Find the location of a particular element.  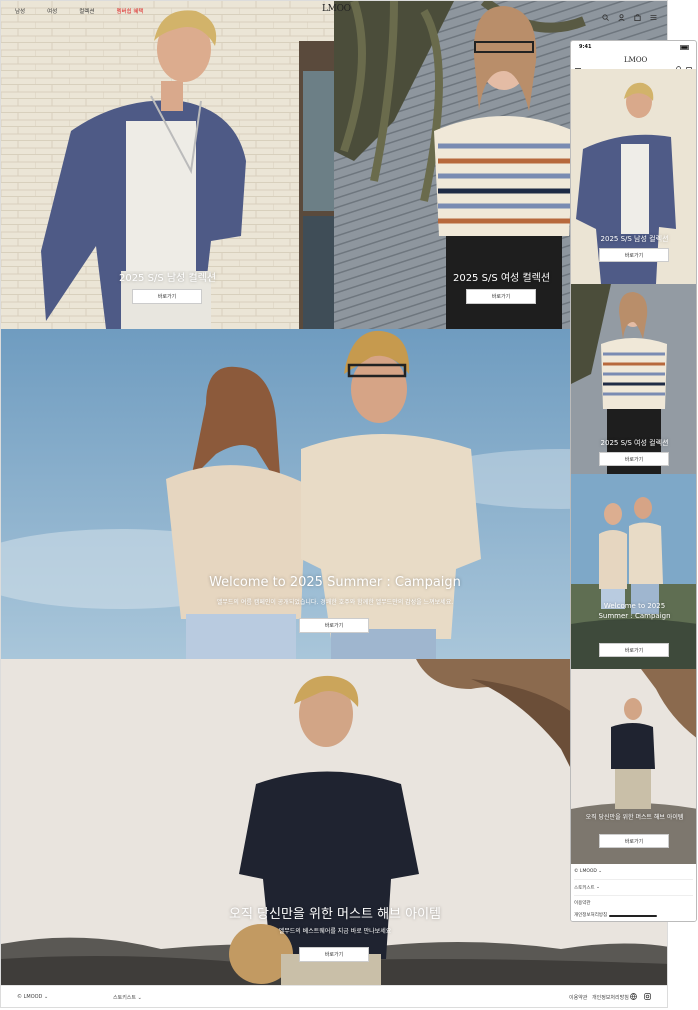

battery-icon is located at coordinates (685, 48).